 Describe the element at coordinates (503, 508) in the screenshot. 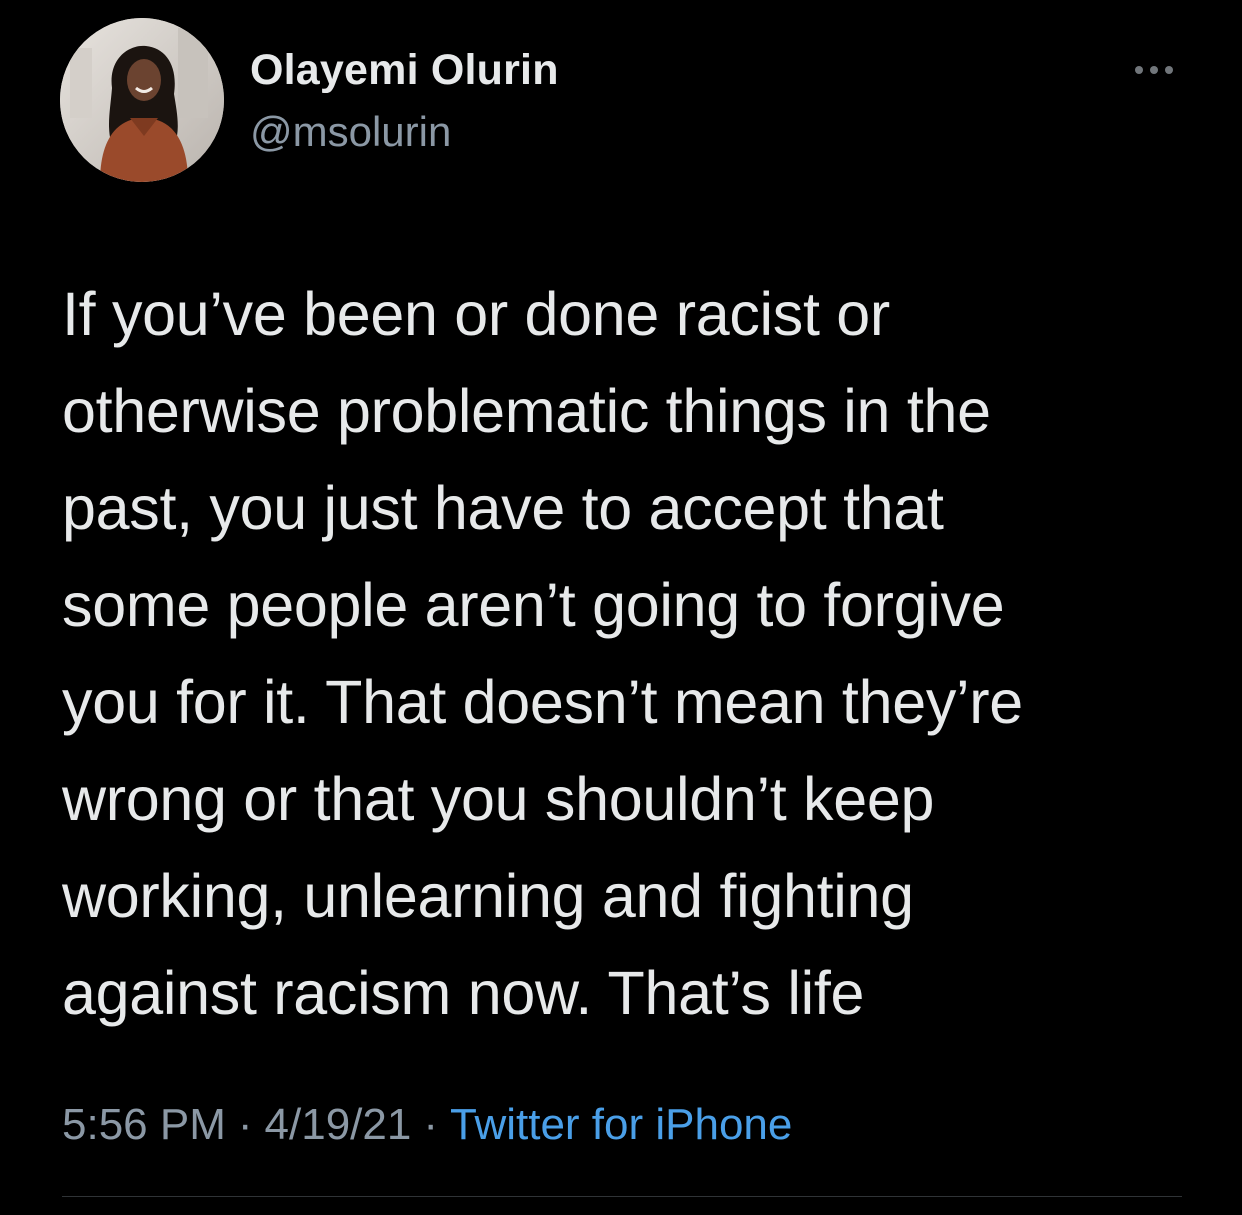

I see `tweet-text-line: past, you just have to accept that` at that location.